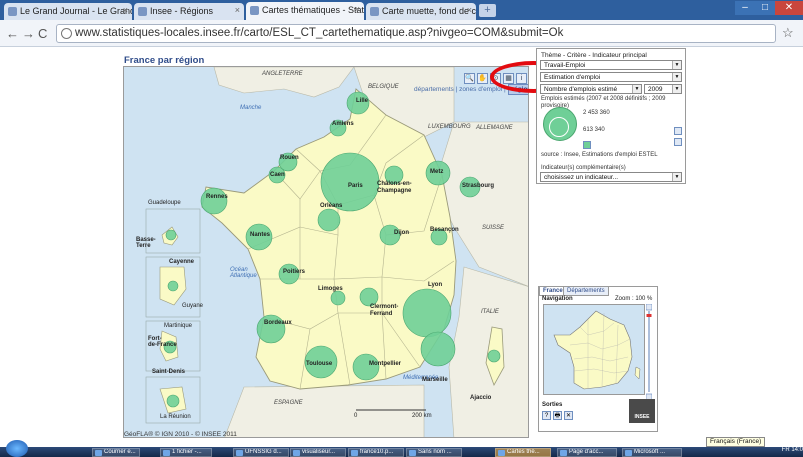  What do you see at coordinates (586, 291) in the screenshot?
I see `tab-departements: Départements` at bounding box center [586, 291].